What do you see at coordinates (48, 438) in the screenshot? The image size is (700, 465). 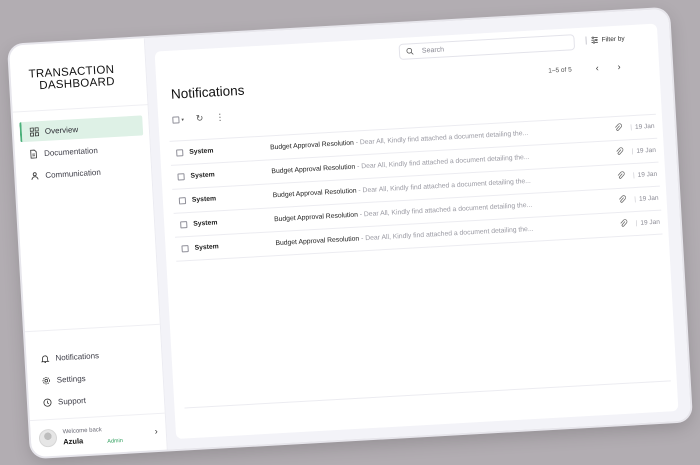 I see `avatar` at bounding box center [48, 438].